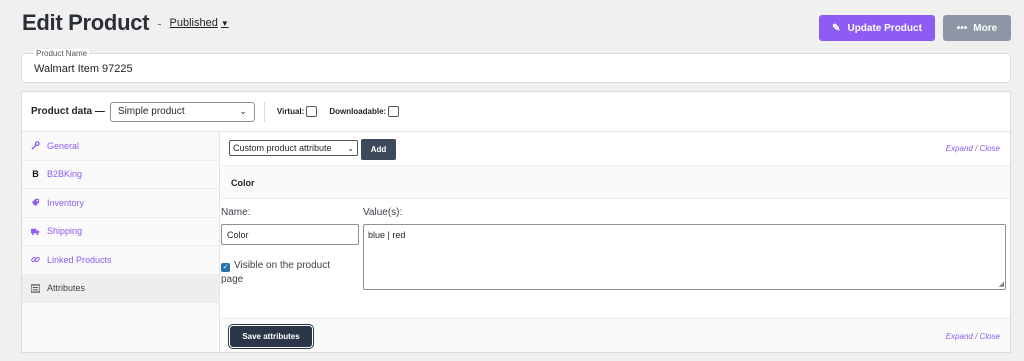 The image size is (1024, 361). I want to click on wrench-icon, so click(35, 145).